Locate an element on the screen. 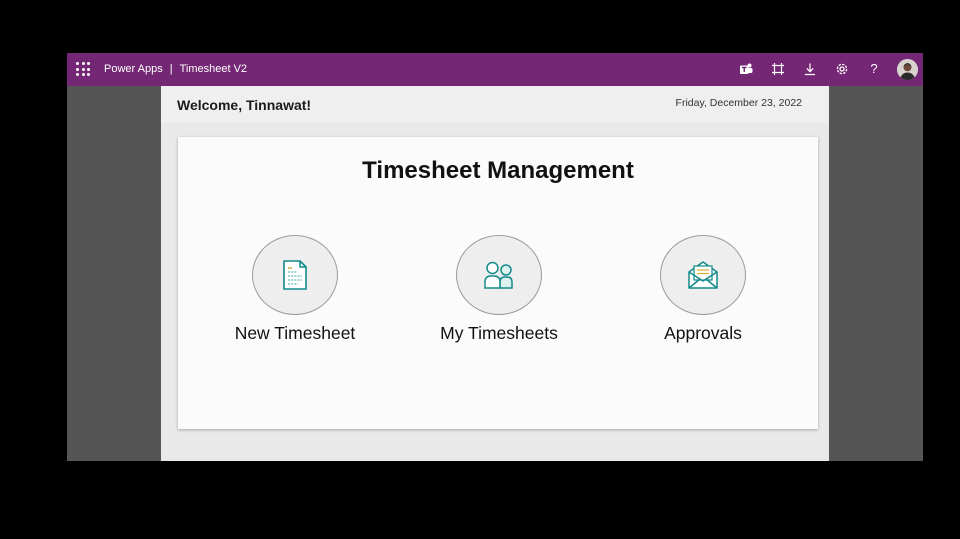 The height and width of the screenshot is (539, 960). teams-icon is located at coordinates (746, 69).